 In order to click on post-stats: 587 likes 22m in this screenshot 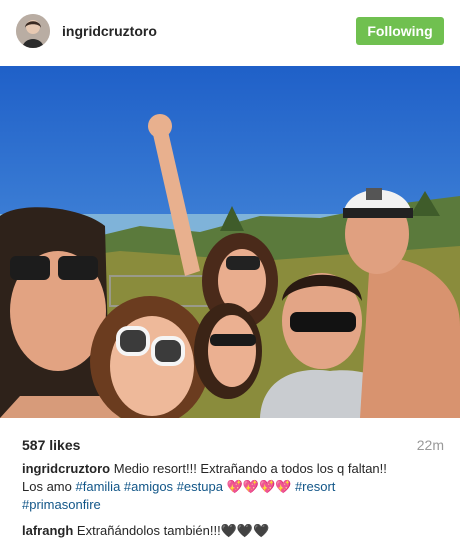, I will do `click(233, 444)`.